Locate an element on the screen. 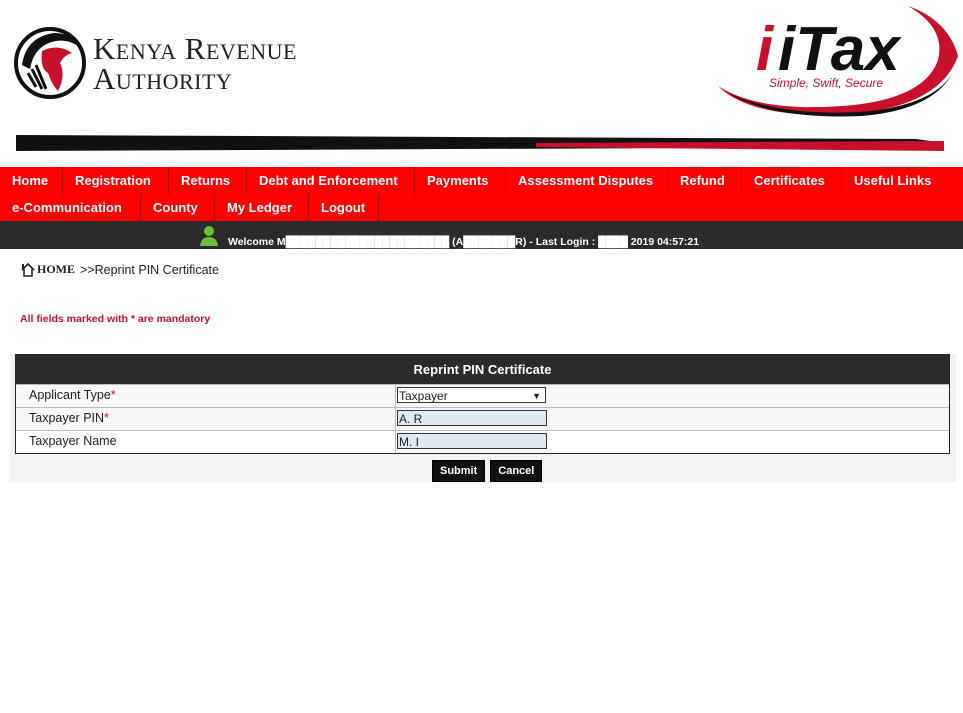  applicant-type-select: Taxpayer ▼ is located at coordinates (471, 395).